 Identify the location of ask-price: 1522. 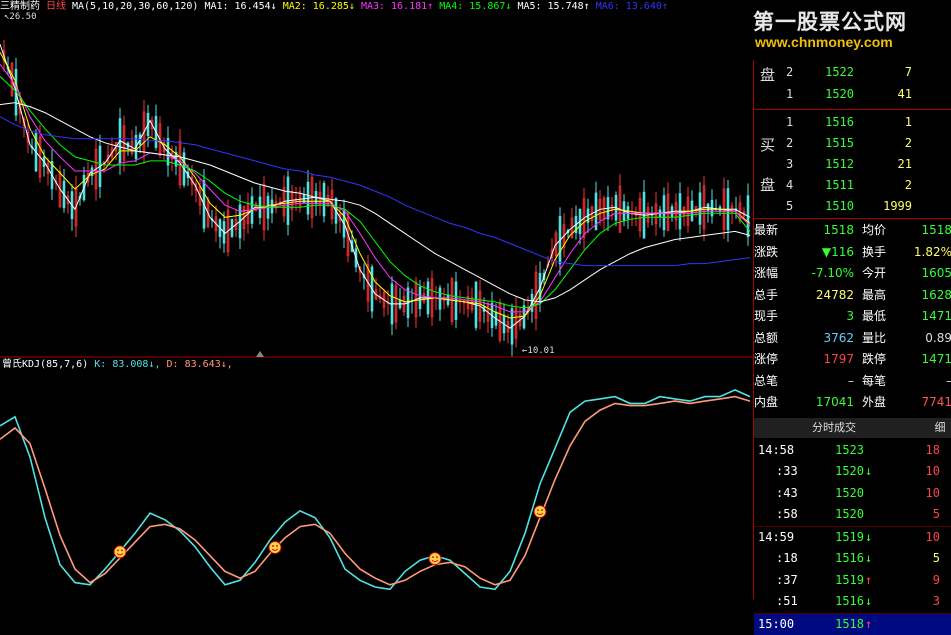
(839, 72).